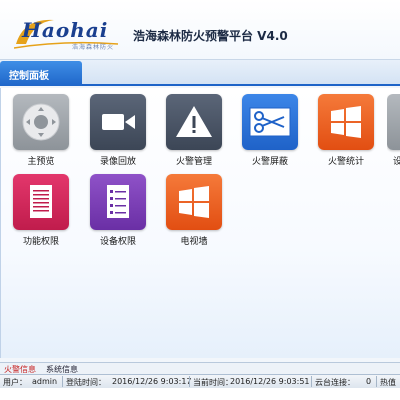 Image resolution: width=400 pixels, height=400 pixels. I want to click on tab-control-panel: 控制面板, so click(41, 73).